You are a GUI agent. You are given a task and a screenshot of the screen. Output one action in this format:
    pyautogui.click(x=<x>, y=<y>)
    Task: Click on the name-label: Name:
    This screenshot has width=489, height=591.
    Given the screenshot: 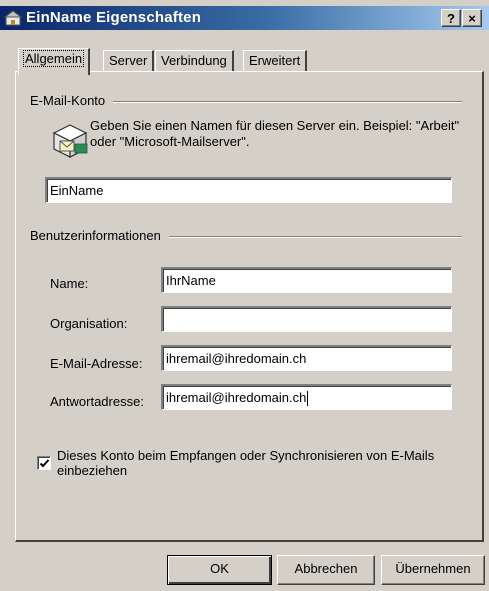 What is the action you would take?
    pyautogui.click(x=69, y=283)
    